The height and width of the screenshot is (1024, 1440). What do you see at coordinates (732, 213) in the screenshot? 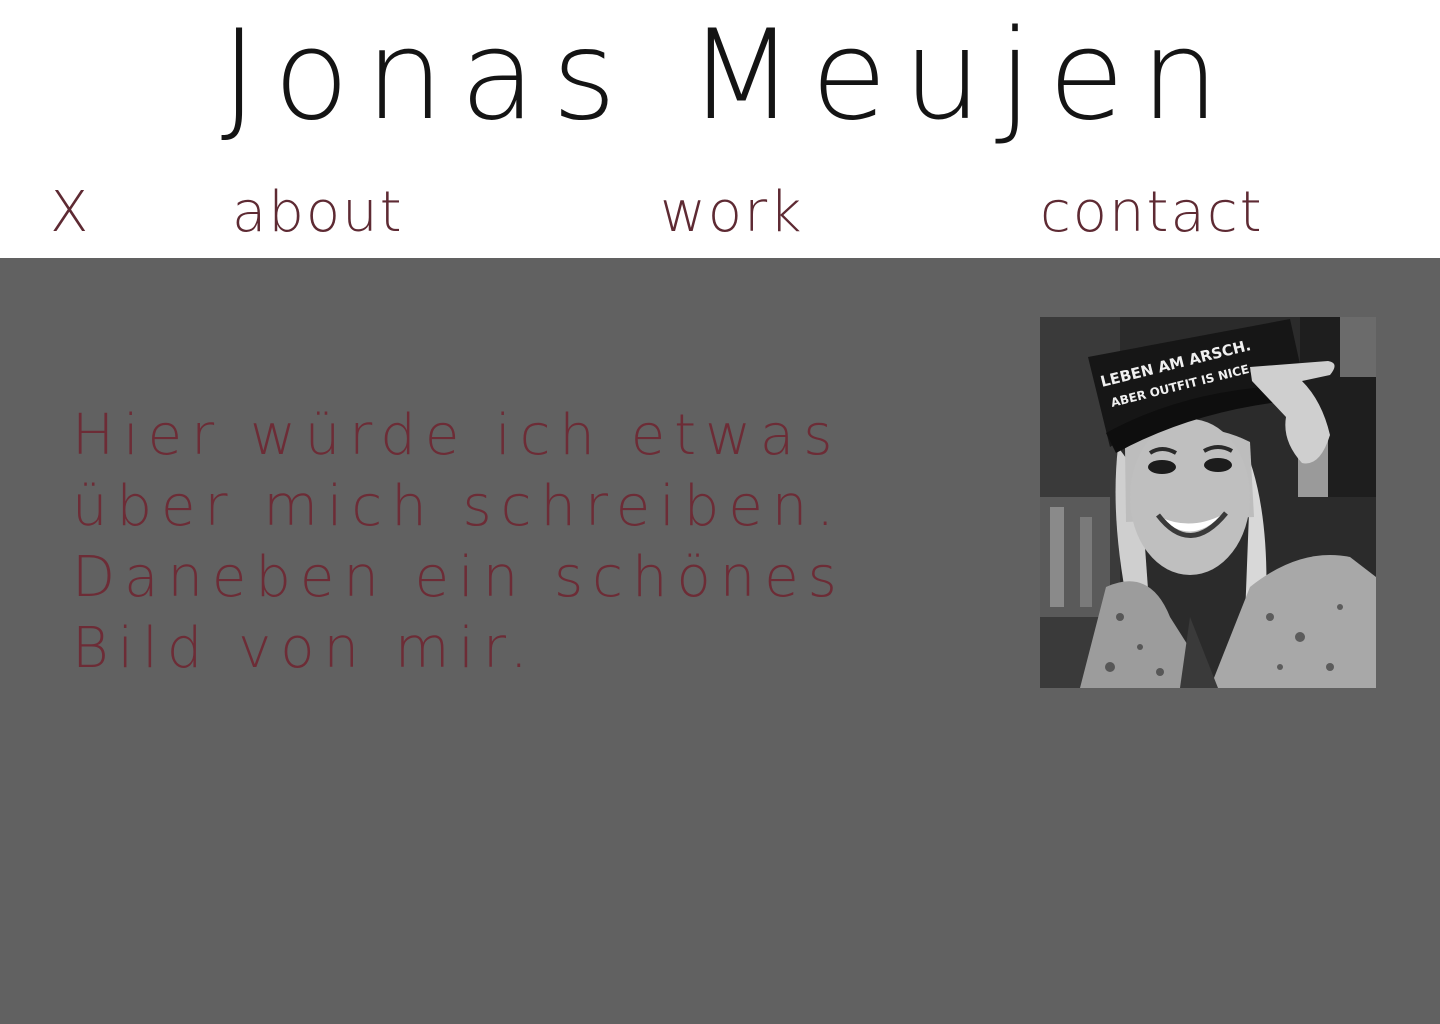
I see `nav-item-work: work` at bounding box center [732, 213].